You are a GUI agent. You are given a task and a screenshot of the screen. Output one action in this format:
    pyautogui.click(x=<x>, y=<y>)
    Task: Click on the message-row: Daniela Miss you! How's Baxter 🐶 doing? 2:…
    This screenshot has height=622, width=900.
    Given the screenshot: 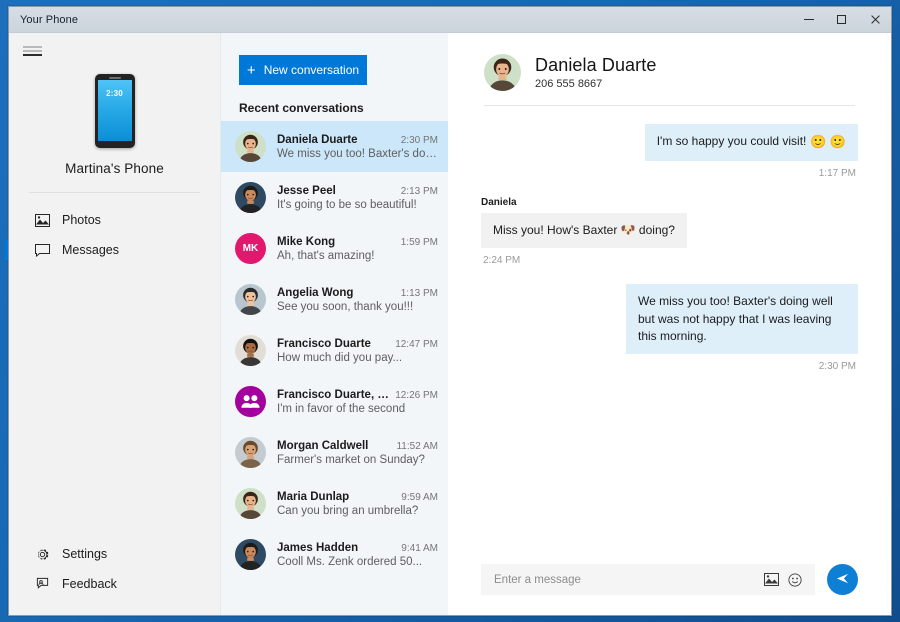 What is the action you would take?
    pyautogui.click(x=669, y=238)
    